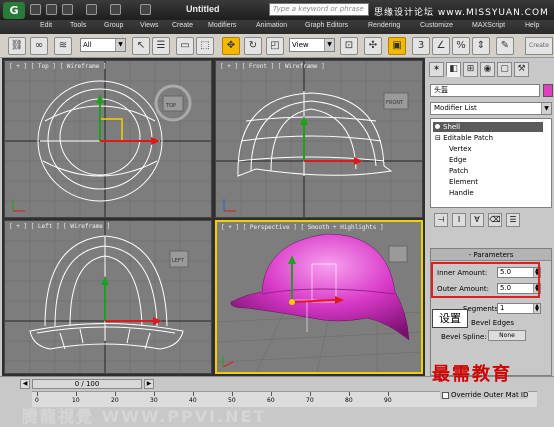 This screenshot has width=554, height=427. Describe the element at coordinates (319, 139) in the screenshot. I see `viewport-front: FRONT [ + ] [ Front ] [ Wireframe ]` at that location.